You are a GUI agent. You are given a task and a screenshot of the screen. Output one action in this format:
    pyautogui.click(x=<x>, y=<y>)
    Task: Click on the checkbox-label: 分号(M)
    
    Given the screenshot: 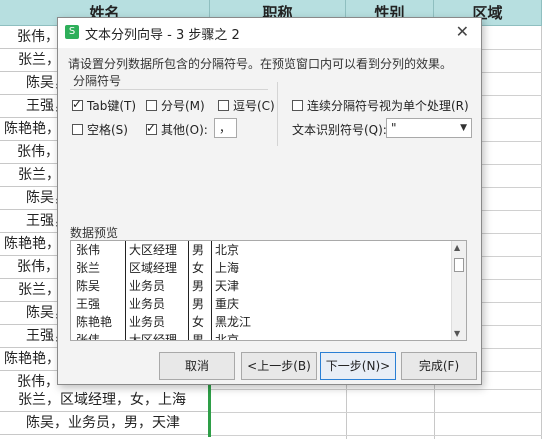 What is the action you would take?
    pyautogui.click(x=183, y=106)
    